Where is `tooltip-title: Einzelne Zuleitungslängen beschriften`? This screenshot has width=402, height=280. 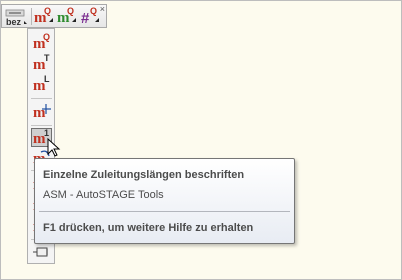
tooltip-title: Einzelne Zuleitungslängen beschriften is located at coordinates (144, 175).